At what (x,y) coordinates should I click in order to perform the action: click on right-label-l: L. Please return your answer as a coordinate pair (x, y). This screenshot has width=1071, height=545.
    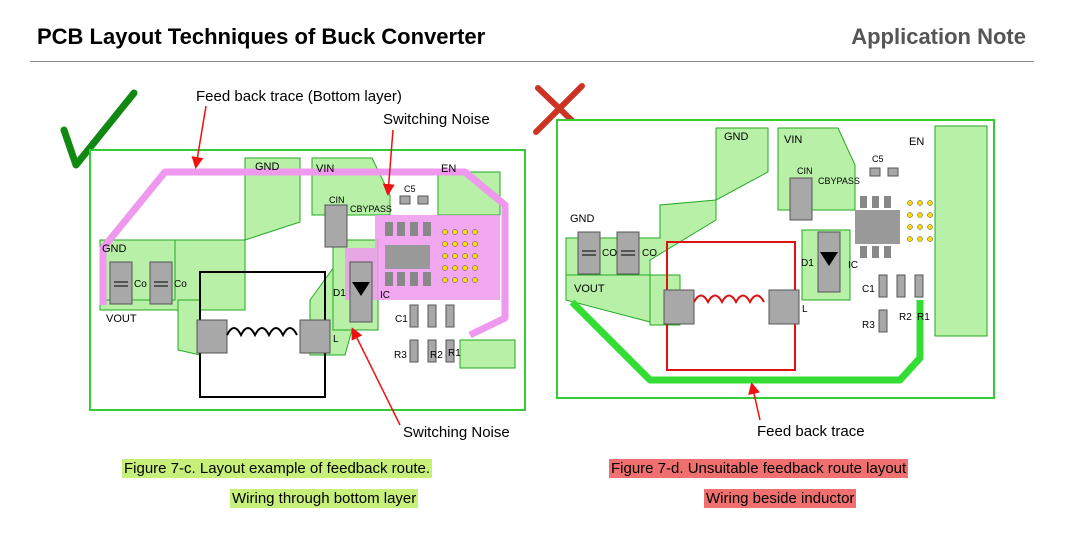
    Looking at the image, I should click on (805, 309).